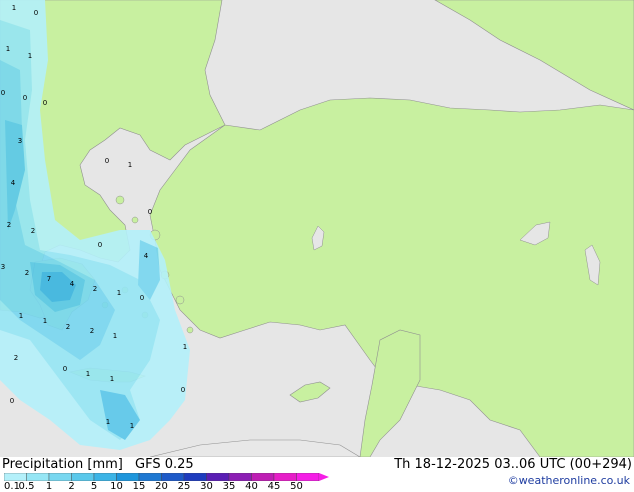  Describe the element at coordinates (274, 486) in the screenshot. I see `legend-label: 45` at that location.